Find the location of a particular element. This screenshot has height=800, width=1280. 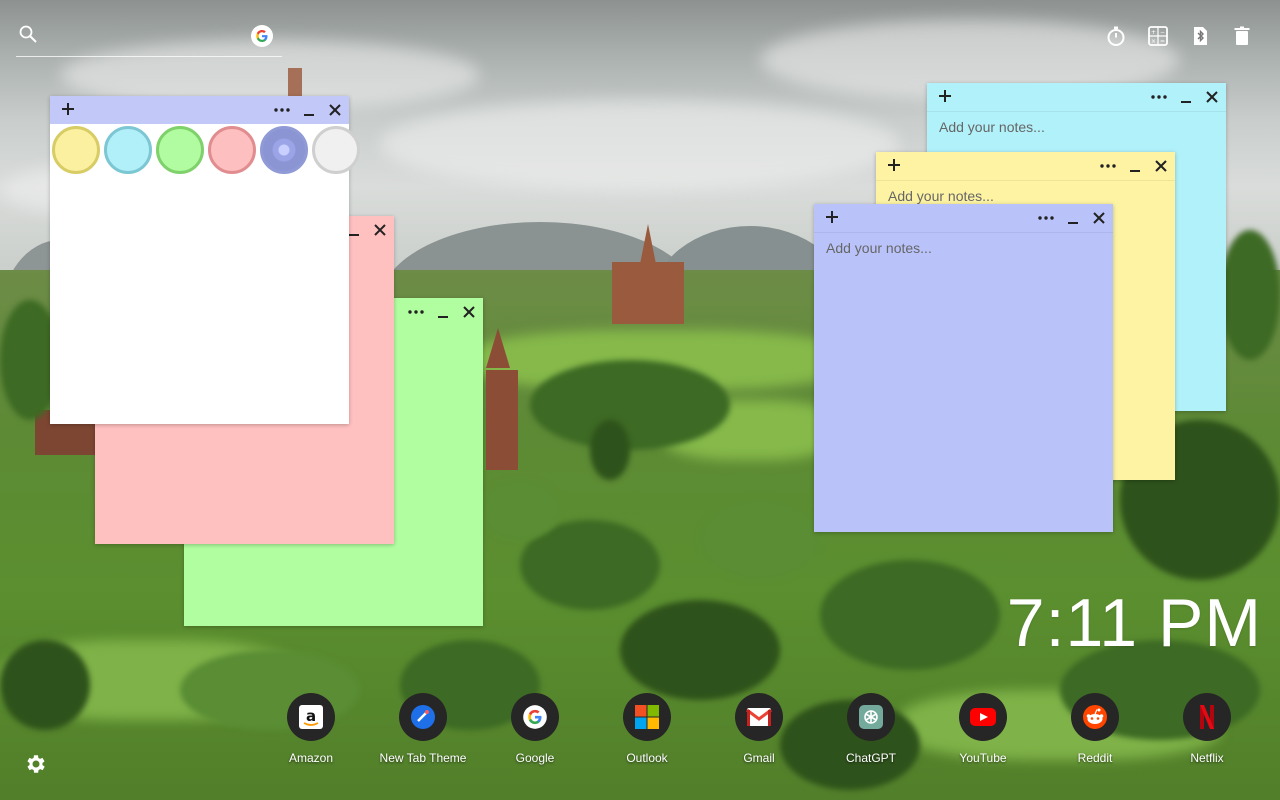

shortcut-reddit: Reddit is located at coordinates (1095, 729).